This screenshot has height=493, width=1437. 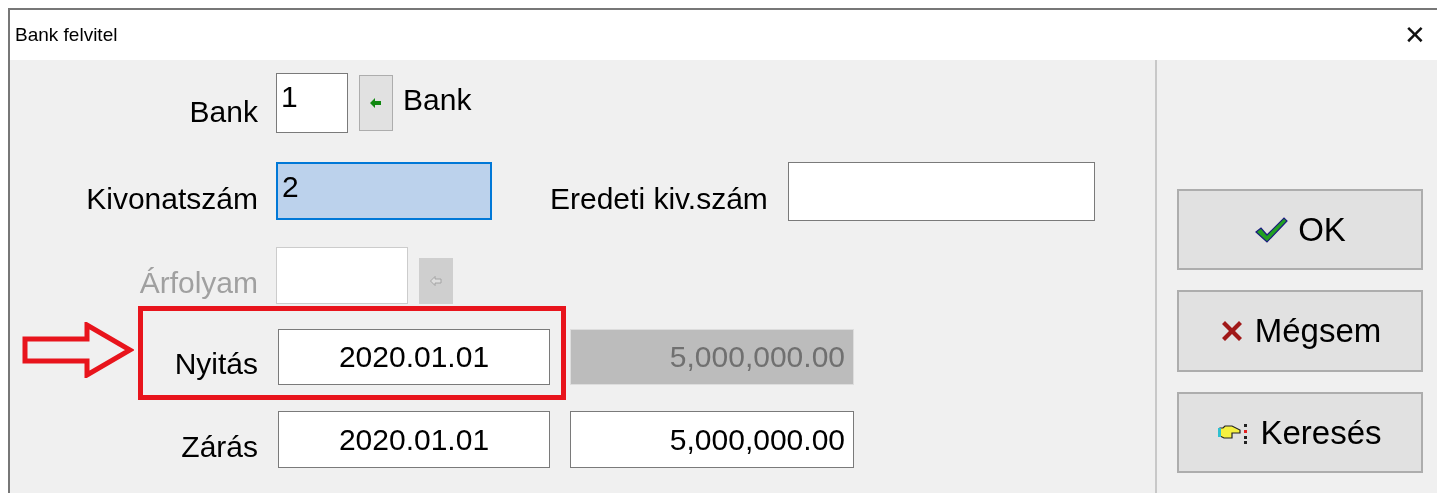 I want to click on close-button: ✕, so click(x=1415, y=35).